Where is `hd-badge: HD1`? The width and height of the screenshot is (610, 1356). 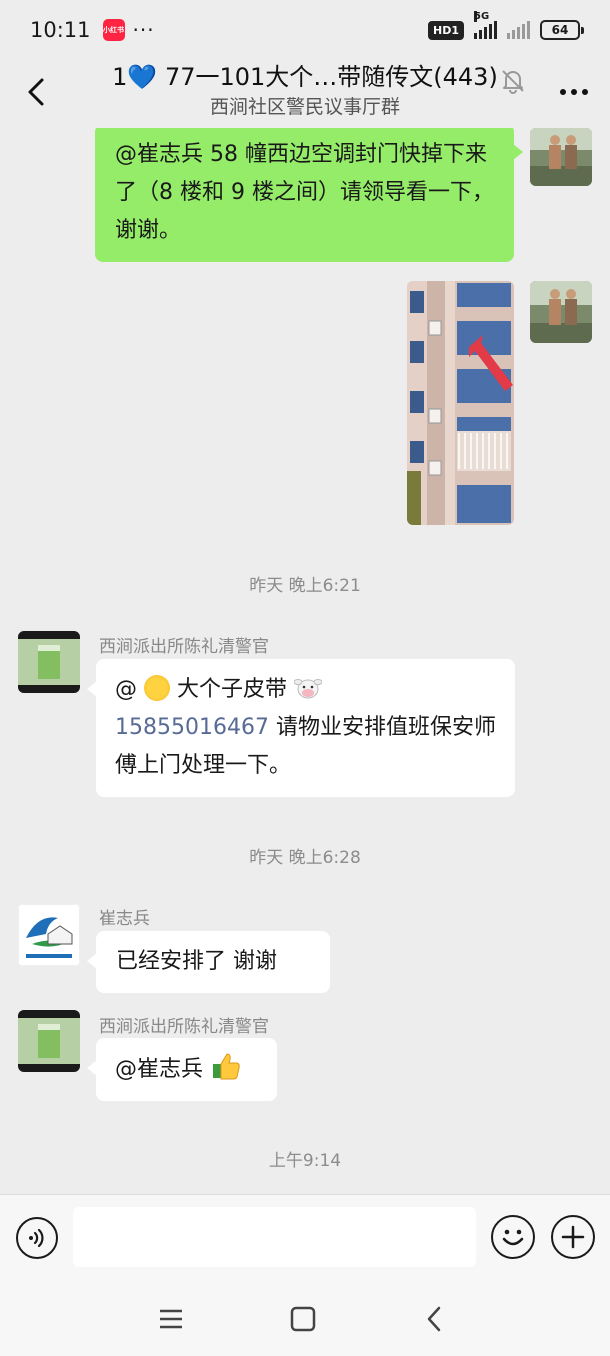
hd-badge: HD1 is located at coordinates (446, 30).